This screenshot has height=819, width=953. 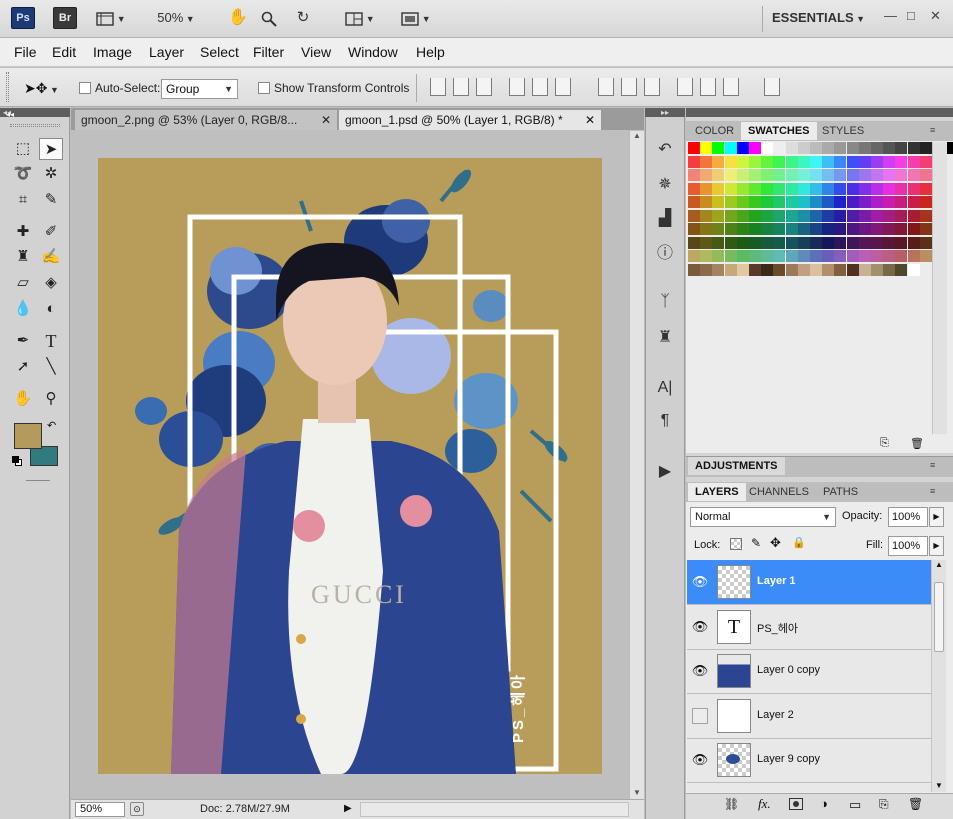 What do you see at coordinates (637, 135) in the screenshot?
I see `scroll-up-arrow: ▲` at bounding box center [637, 135].